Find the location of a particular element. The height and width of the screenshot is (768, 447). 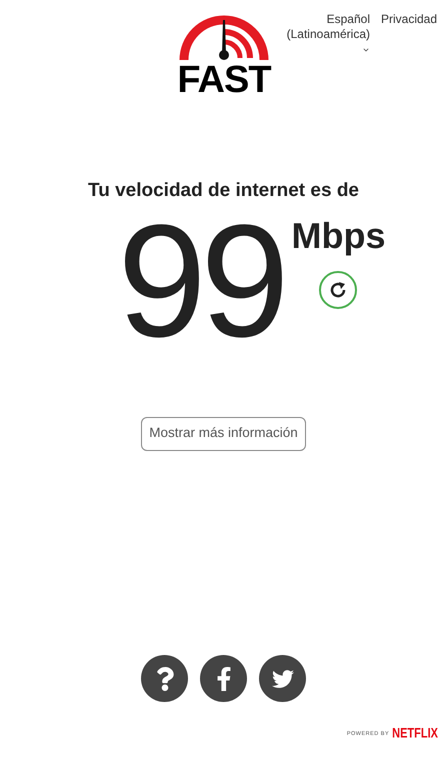

reload-button is located at coordinates (338, 289).